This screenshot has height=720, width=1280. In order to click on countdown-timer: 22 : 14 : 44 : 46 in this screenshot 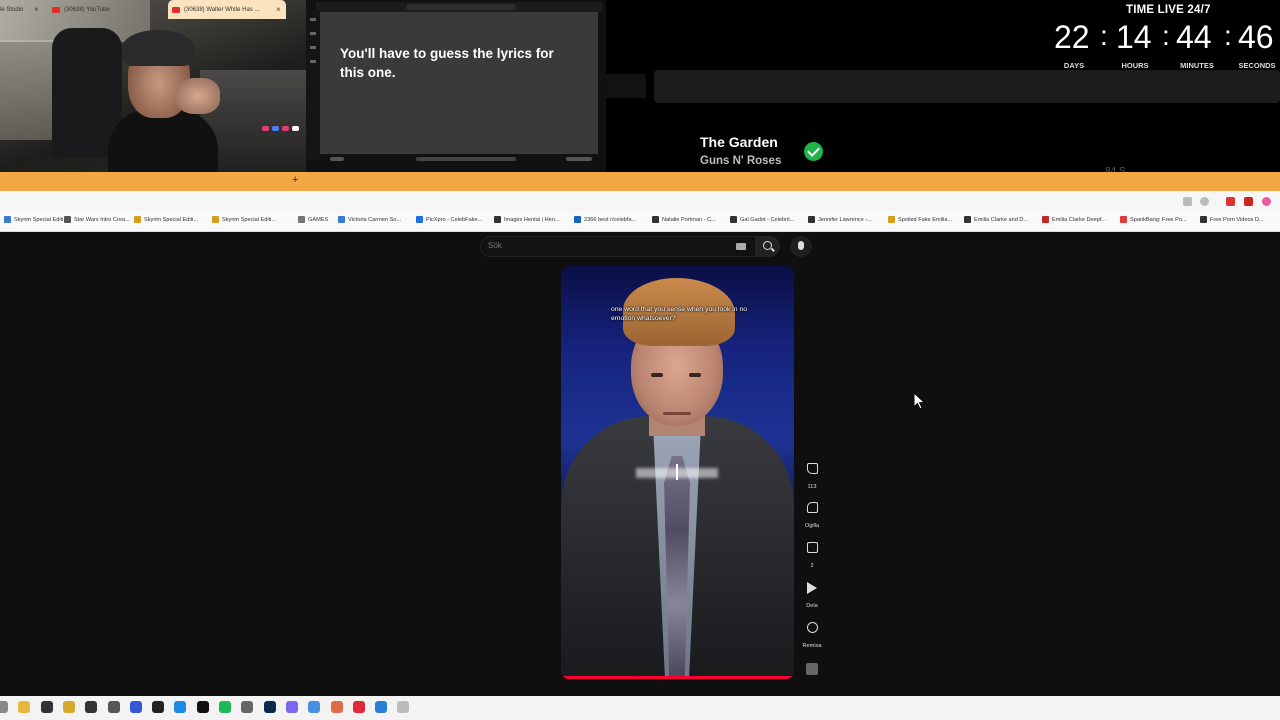, I will do `click(1167, 38)`.